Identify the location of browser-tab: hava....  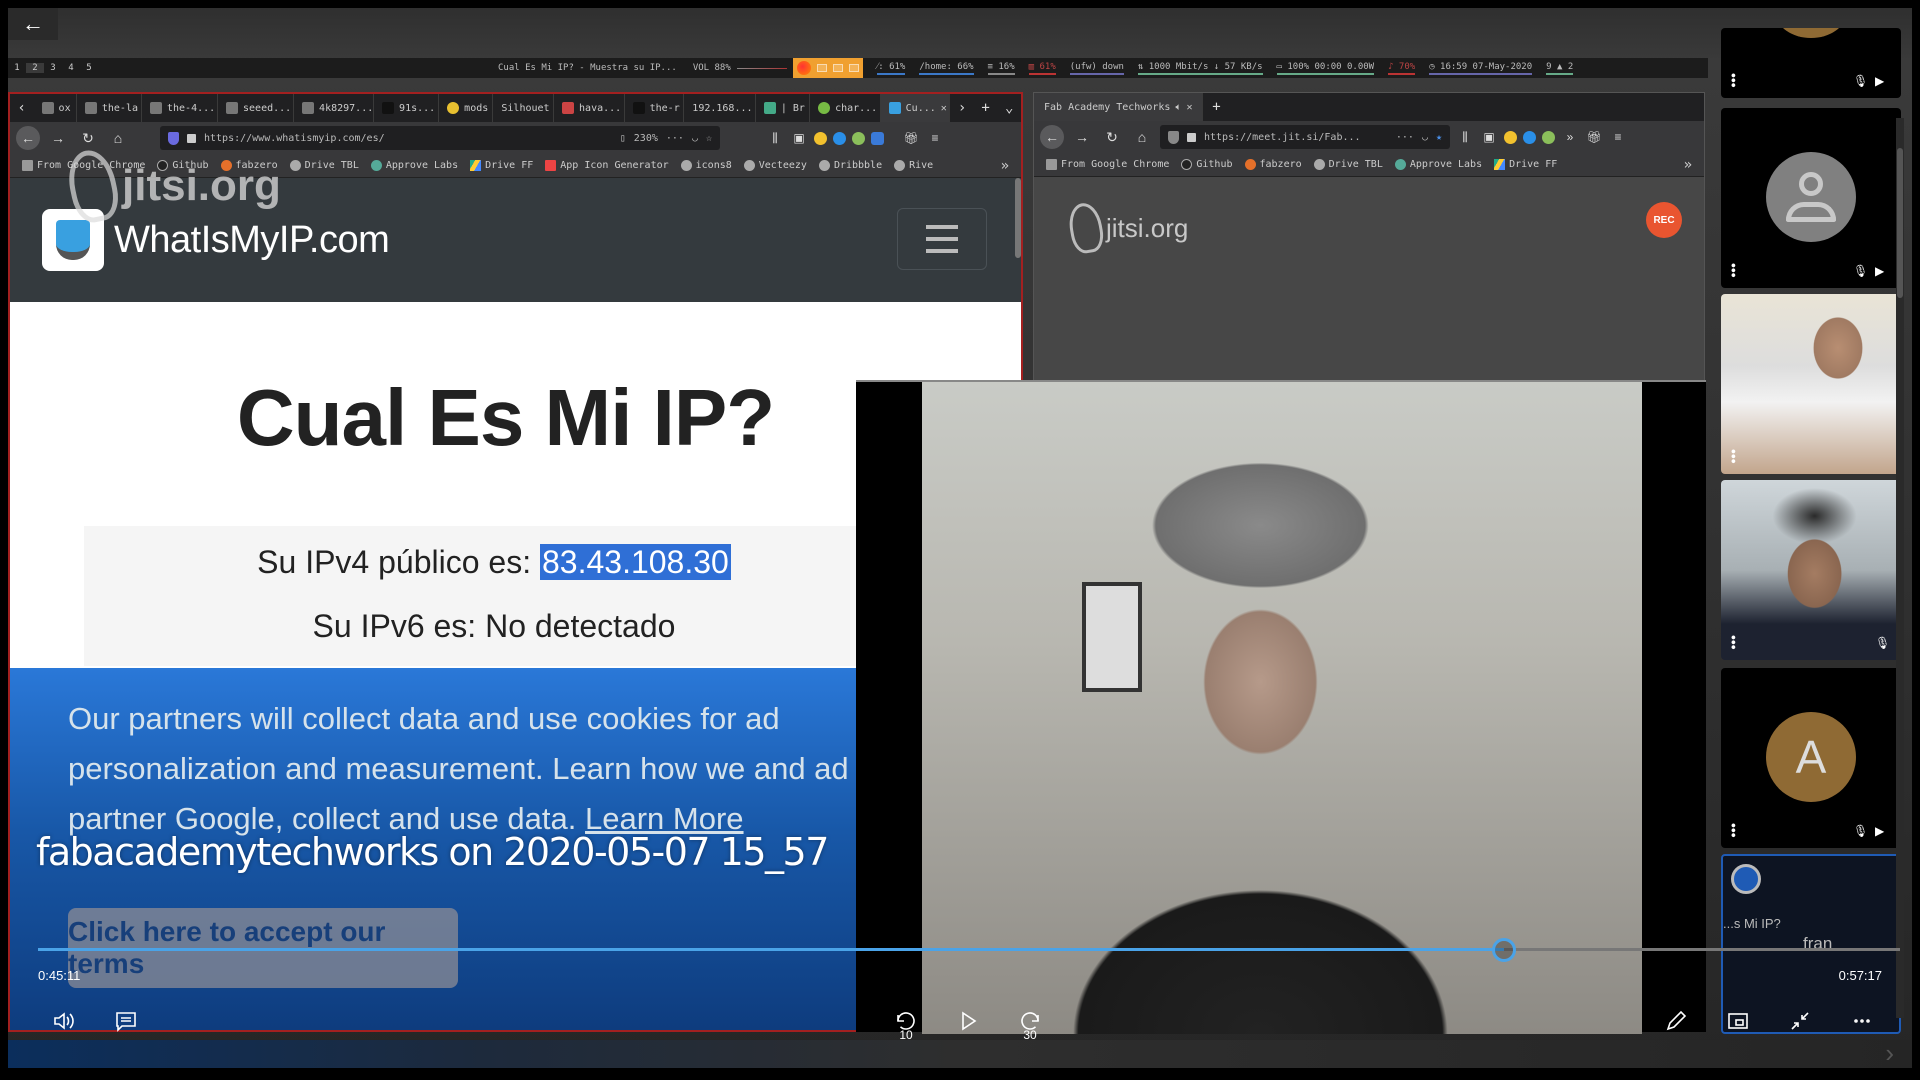
(589, 108).